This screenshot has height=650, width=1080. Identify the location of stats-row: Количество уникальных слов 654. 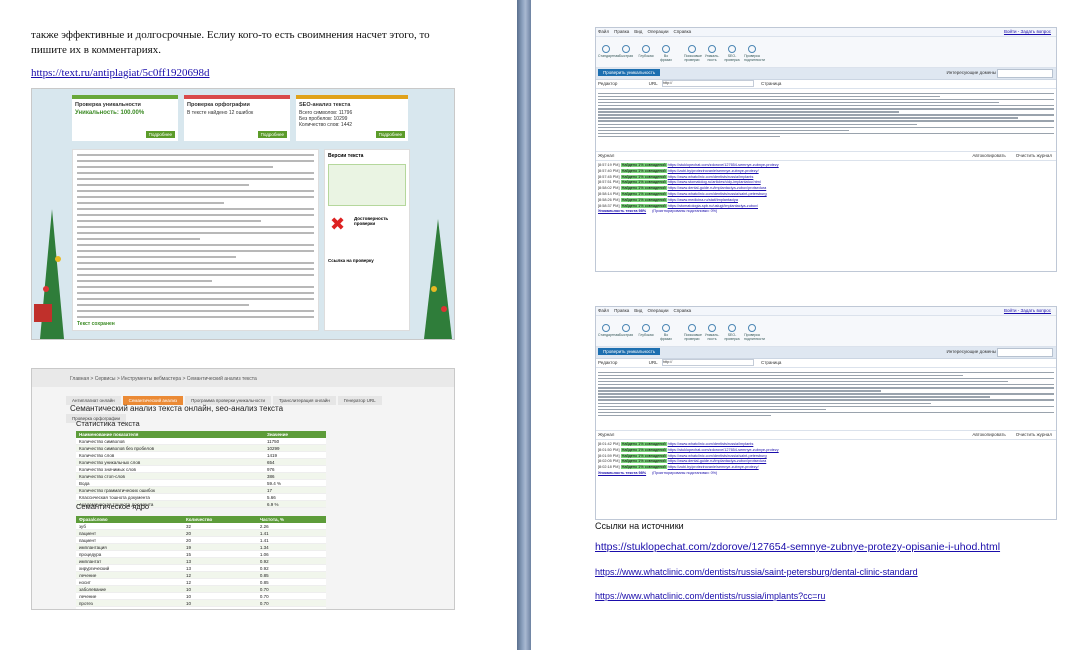
(201, 462).